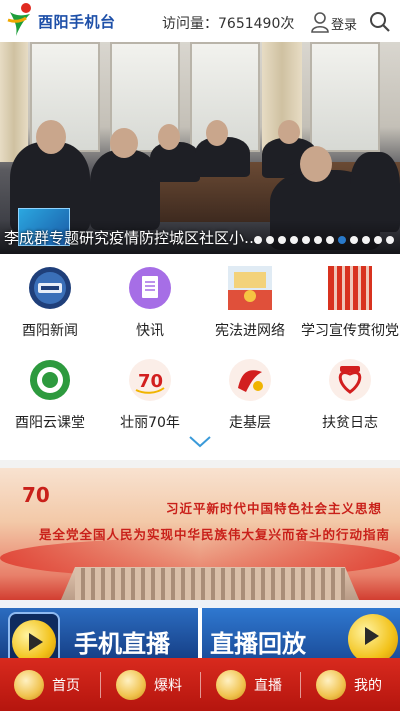  Describe the element at coordinates (50, 331) in the screenshot. I see `grid-item-label: 酉阳新闻` at that location.